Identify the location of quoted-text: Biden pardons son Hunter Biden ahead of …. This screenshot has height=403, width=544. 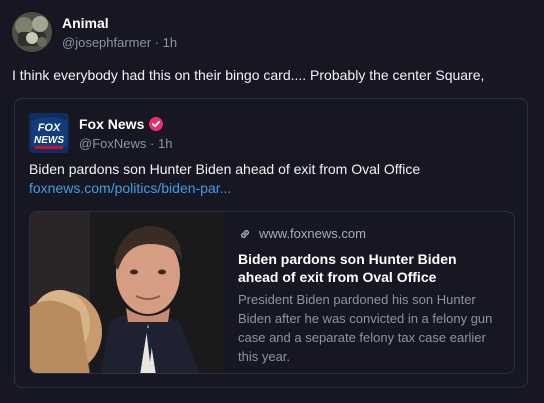
(225, 169).